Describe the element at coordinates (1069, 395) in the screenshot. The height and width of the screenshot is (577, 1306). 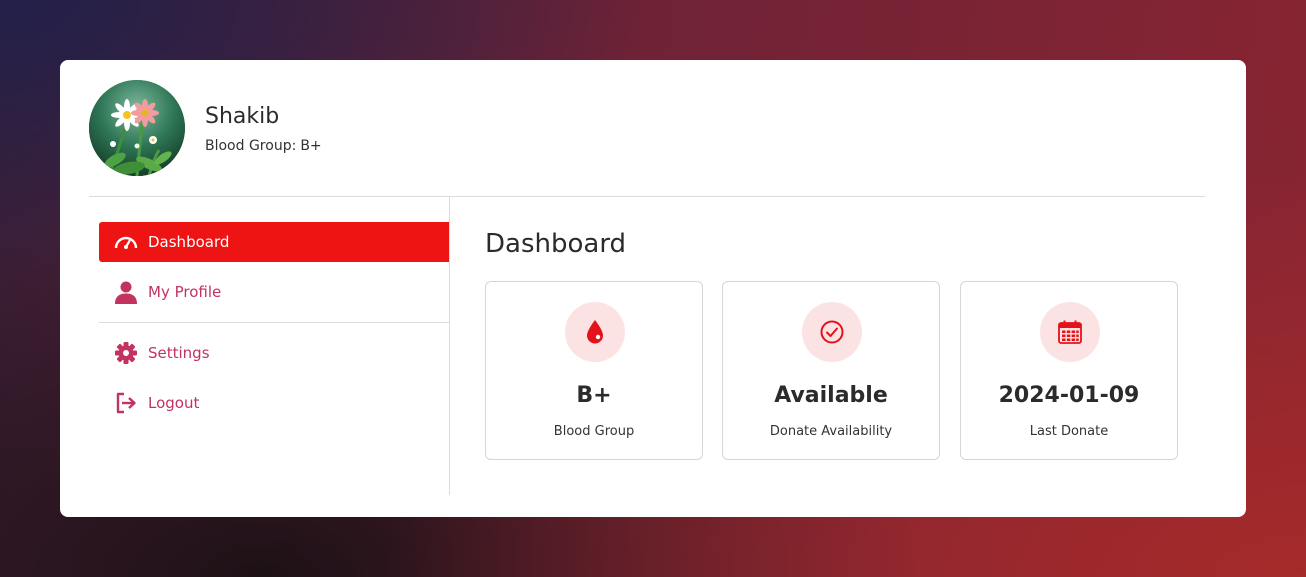
I see `stat-value: 2024-01-09` at that location.